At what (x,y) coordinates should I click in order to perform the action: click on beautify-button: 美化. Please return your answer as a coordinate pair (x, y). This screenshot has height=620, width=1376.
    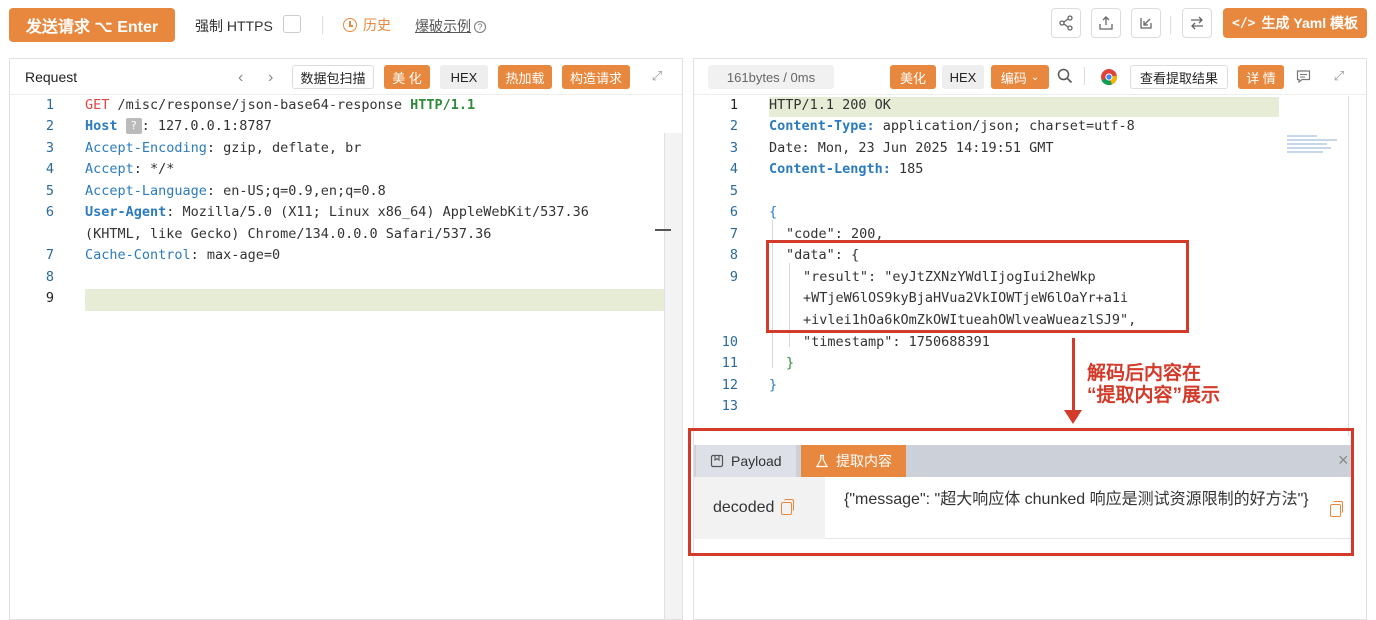
    Looking at the image, I should click on (913, 77).